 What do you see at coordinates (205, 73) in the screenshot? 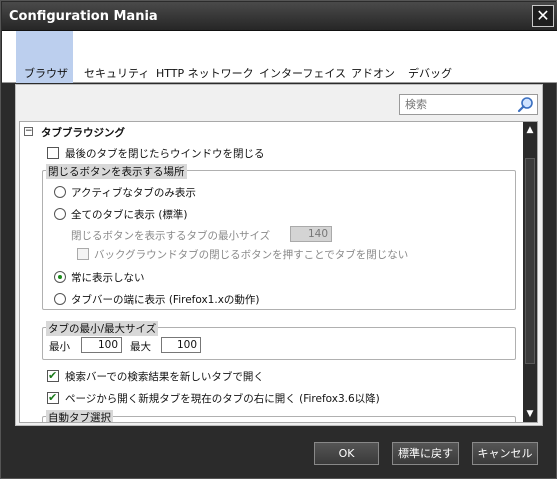
I see `tab-http-network: HTTP ネットワーク` at bounding box center [205, 73].